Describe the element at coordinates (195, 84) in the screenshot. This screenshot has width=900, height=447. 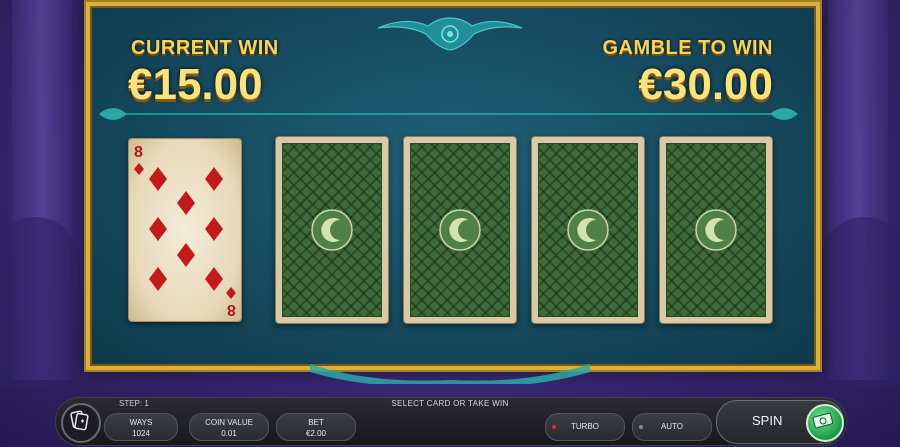
I see `current-win-value: €15.00` at that location.